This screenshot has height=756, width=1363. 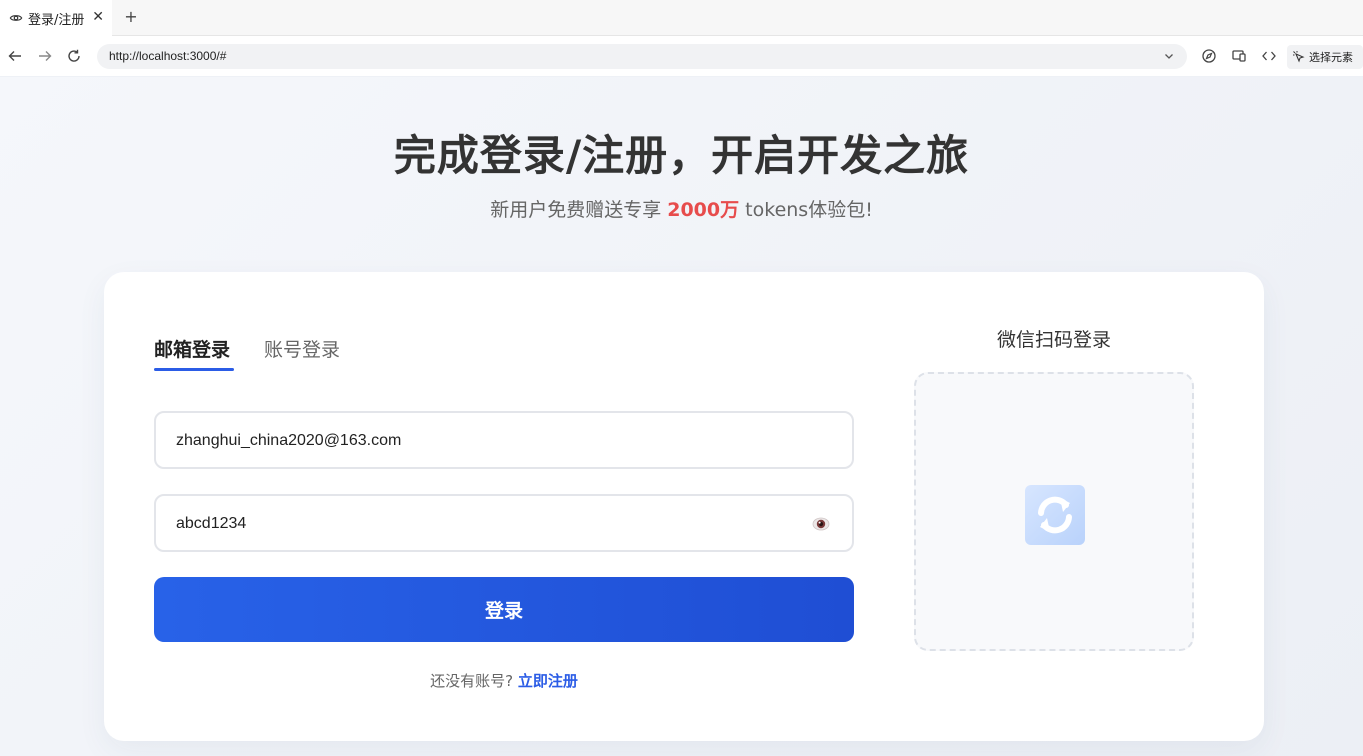 I want to click on browser-tab: 登录/注册 ✕, so click(x=56, y=18).